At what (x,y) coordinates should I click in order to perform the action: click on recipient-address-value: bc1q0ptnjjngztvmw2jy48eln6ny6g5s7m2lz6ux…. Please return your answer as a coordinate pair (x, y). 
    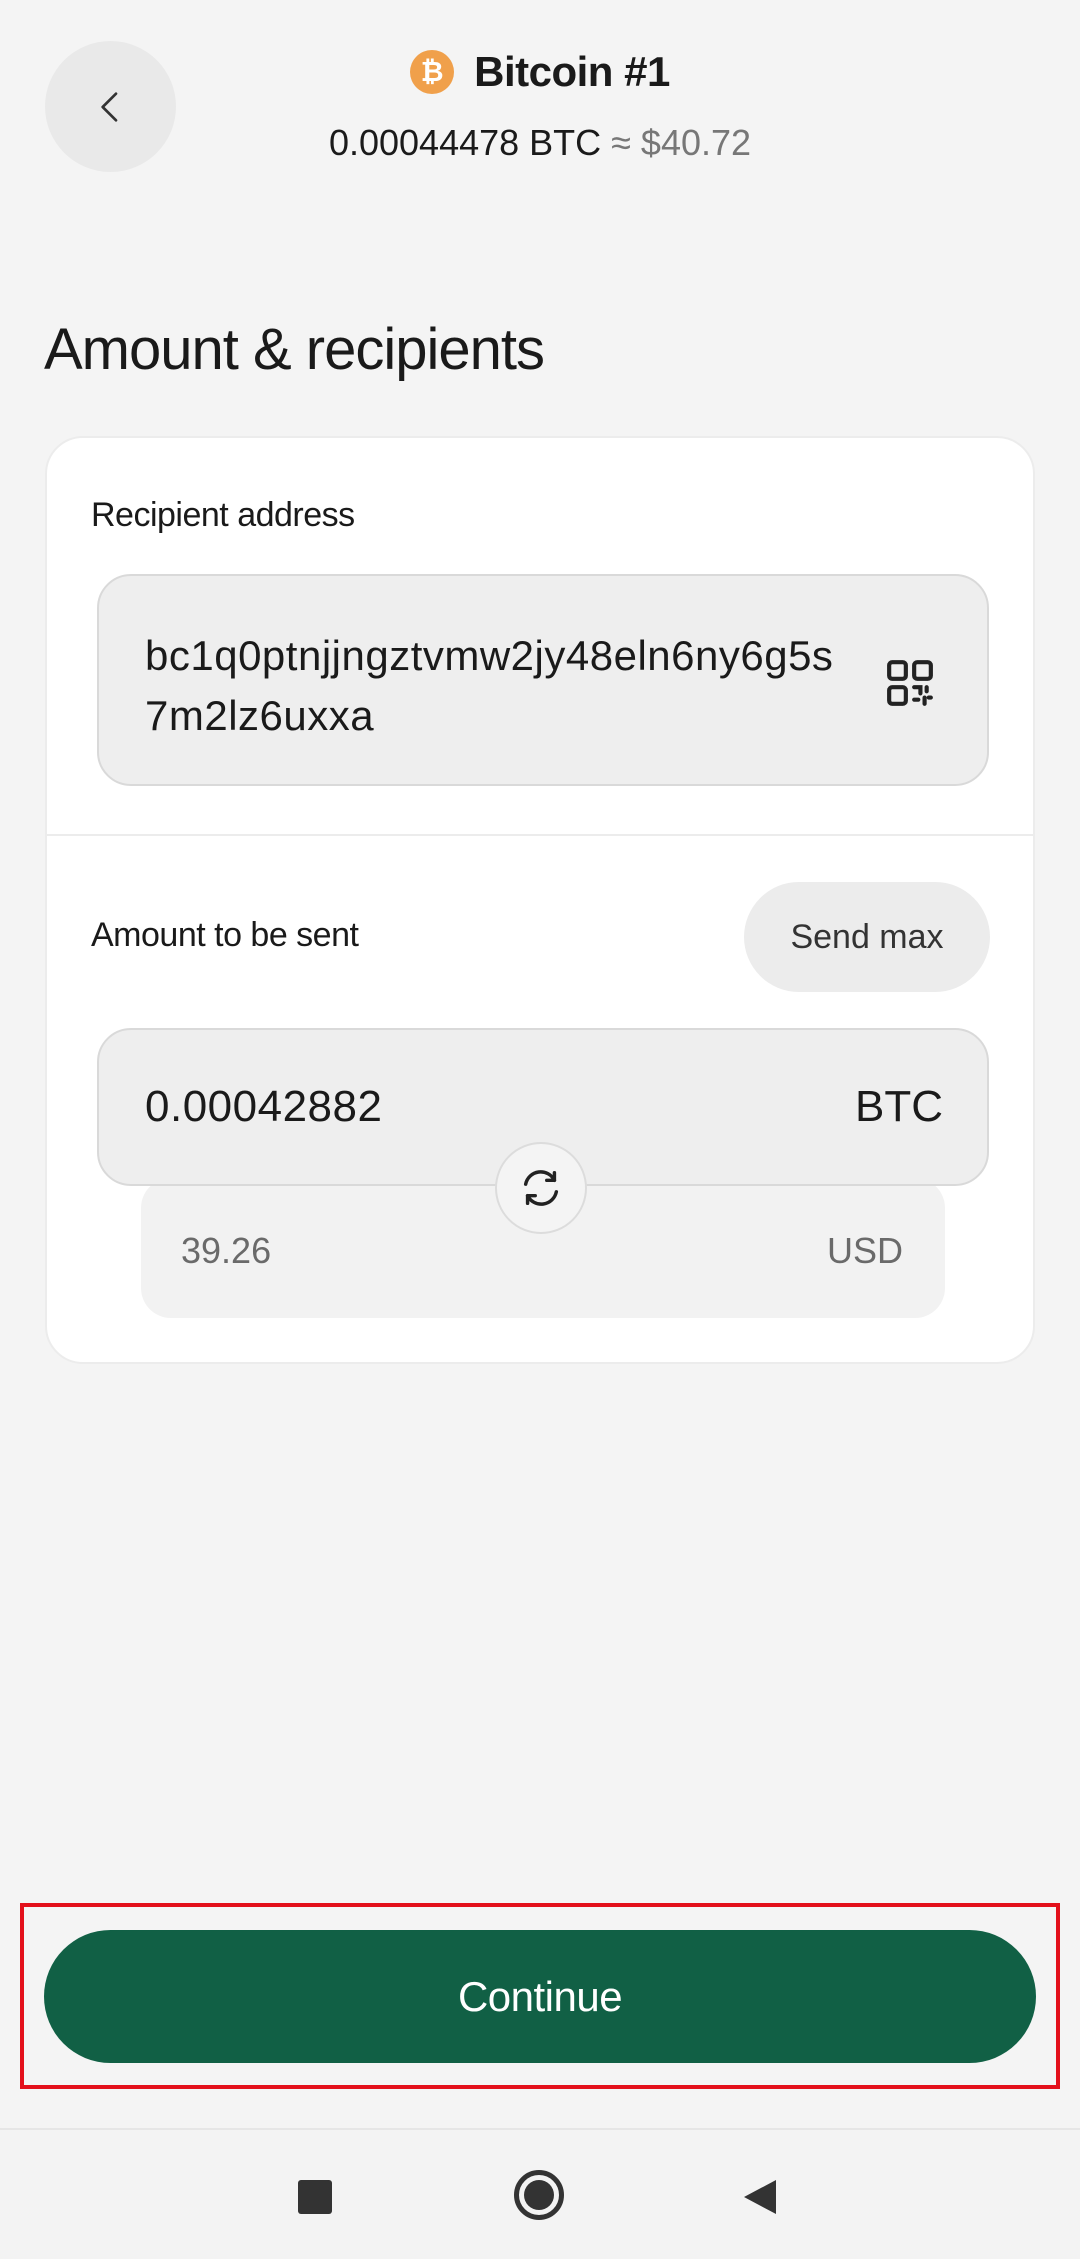
    Looking at the image, I should click on (489, 685).